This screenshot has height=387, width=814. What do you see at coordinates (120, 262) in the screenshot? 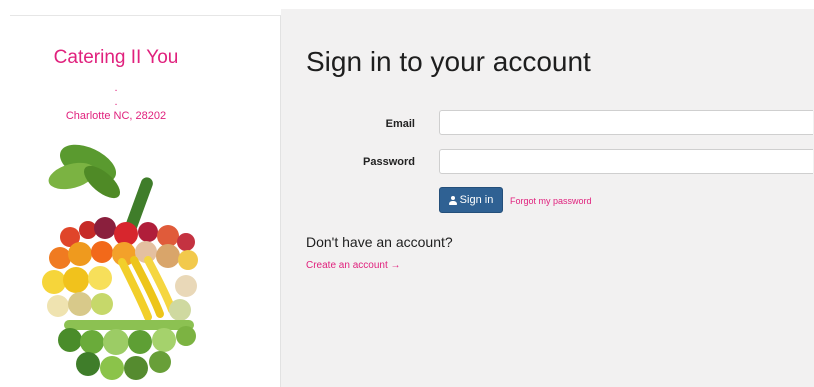
I see `vegetable-apple-image` at bounding box center [120, 262].